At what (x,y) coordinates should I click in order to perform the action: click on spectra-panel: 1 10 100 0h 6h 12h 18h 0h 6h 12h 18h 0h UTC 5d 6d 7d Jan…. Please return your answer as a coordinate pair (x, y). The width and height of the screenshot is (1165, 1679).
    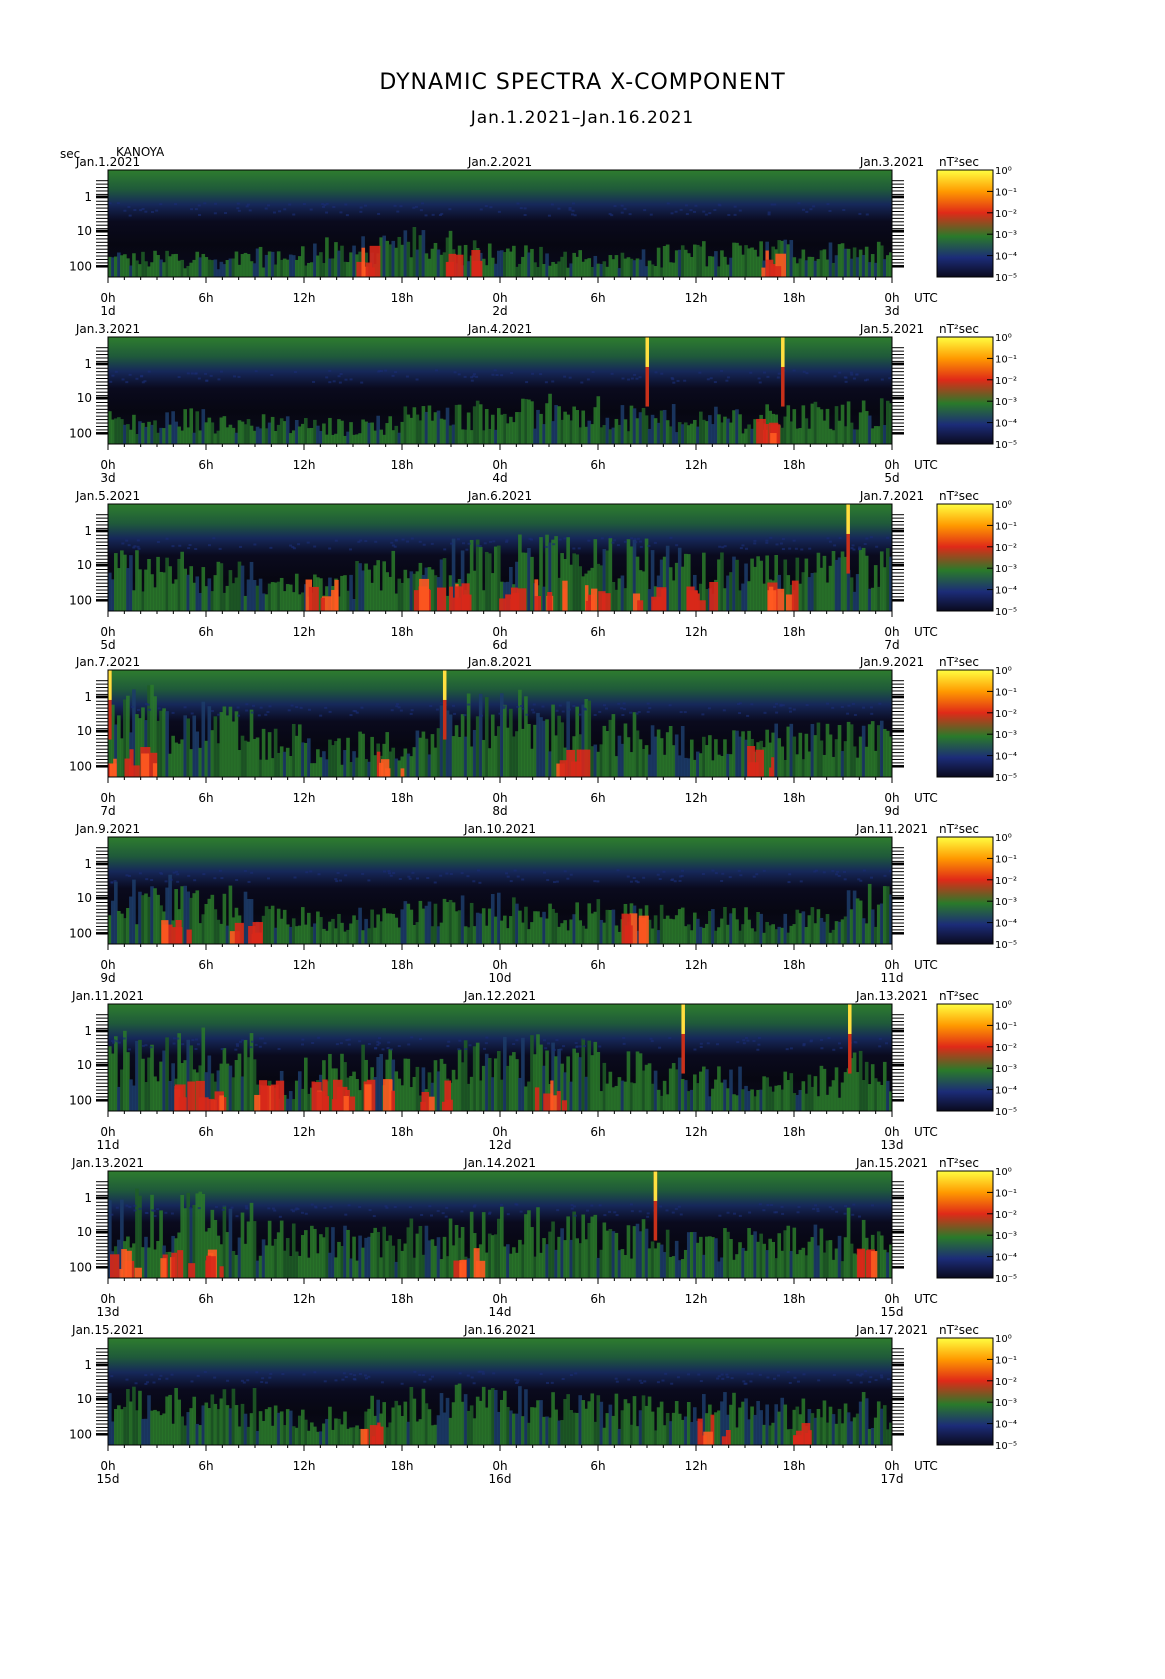
    Looking at the image, I should click on (582, 575).